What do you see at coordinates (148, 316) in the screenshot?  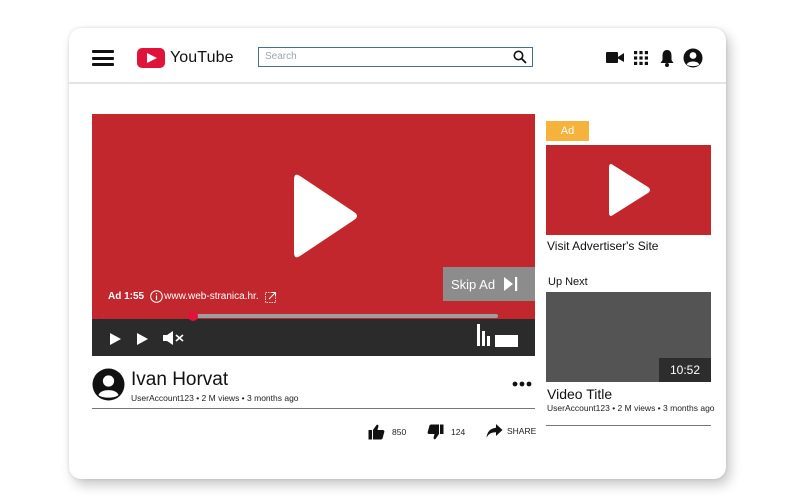 I see `progress-fill` at bounding box center [148, 316].